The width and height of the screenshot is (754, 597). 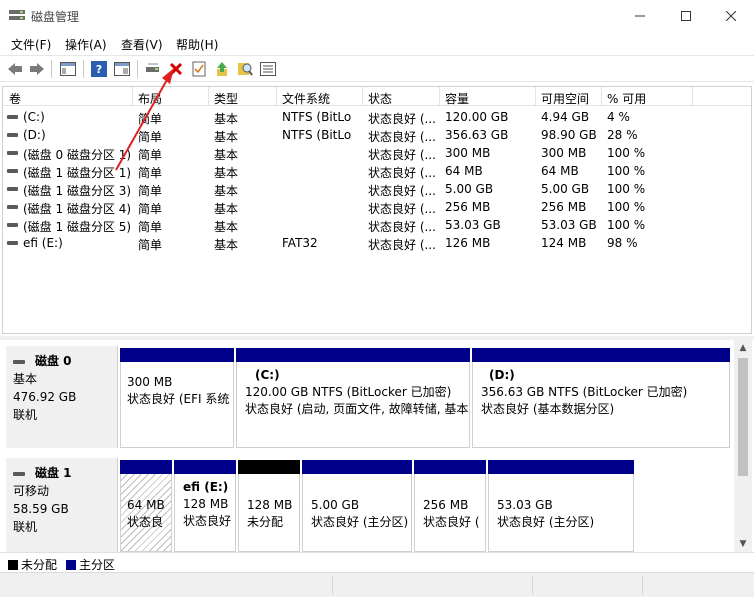 I want to click on menu-action: 操作(A), so click(x=86, y=44).